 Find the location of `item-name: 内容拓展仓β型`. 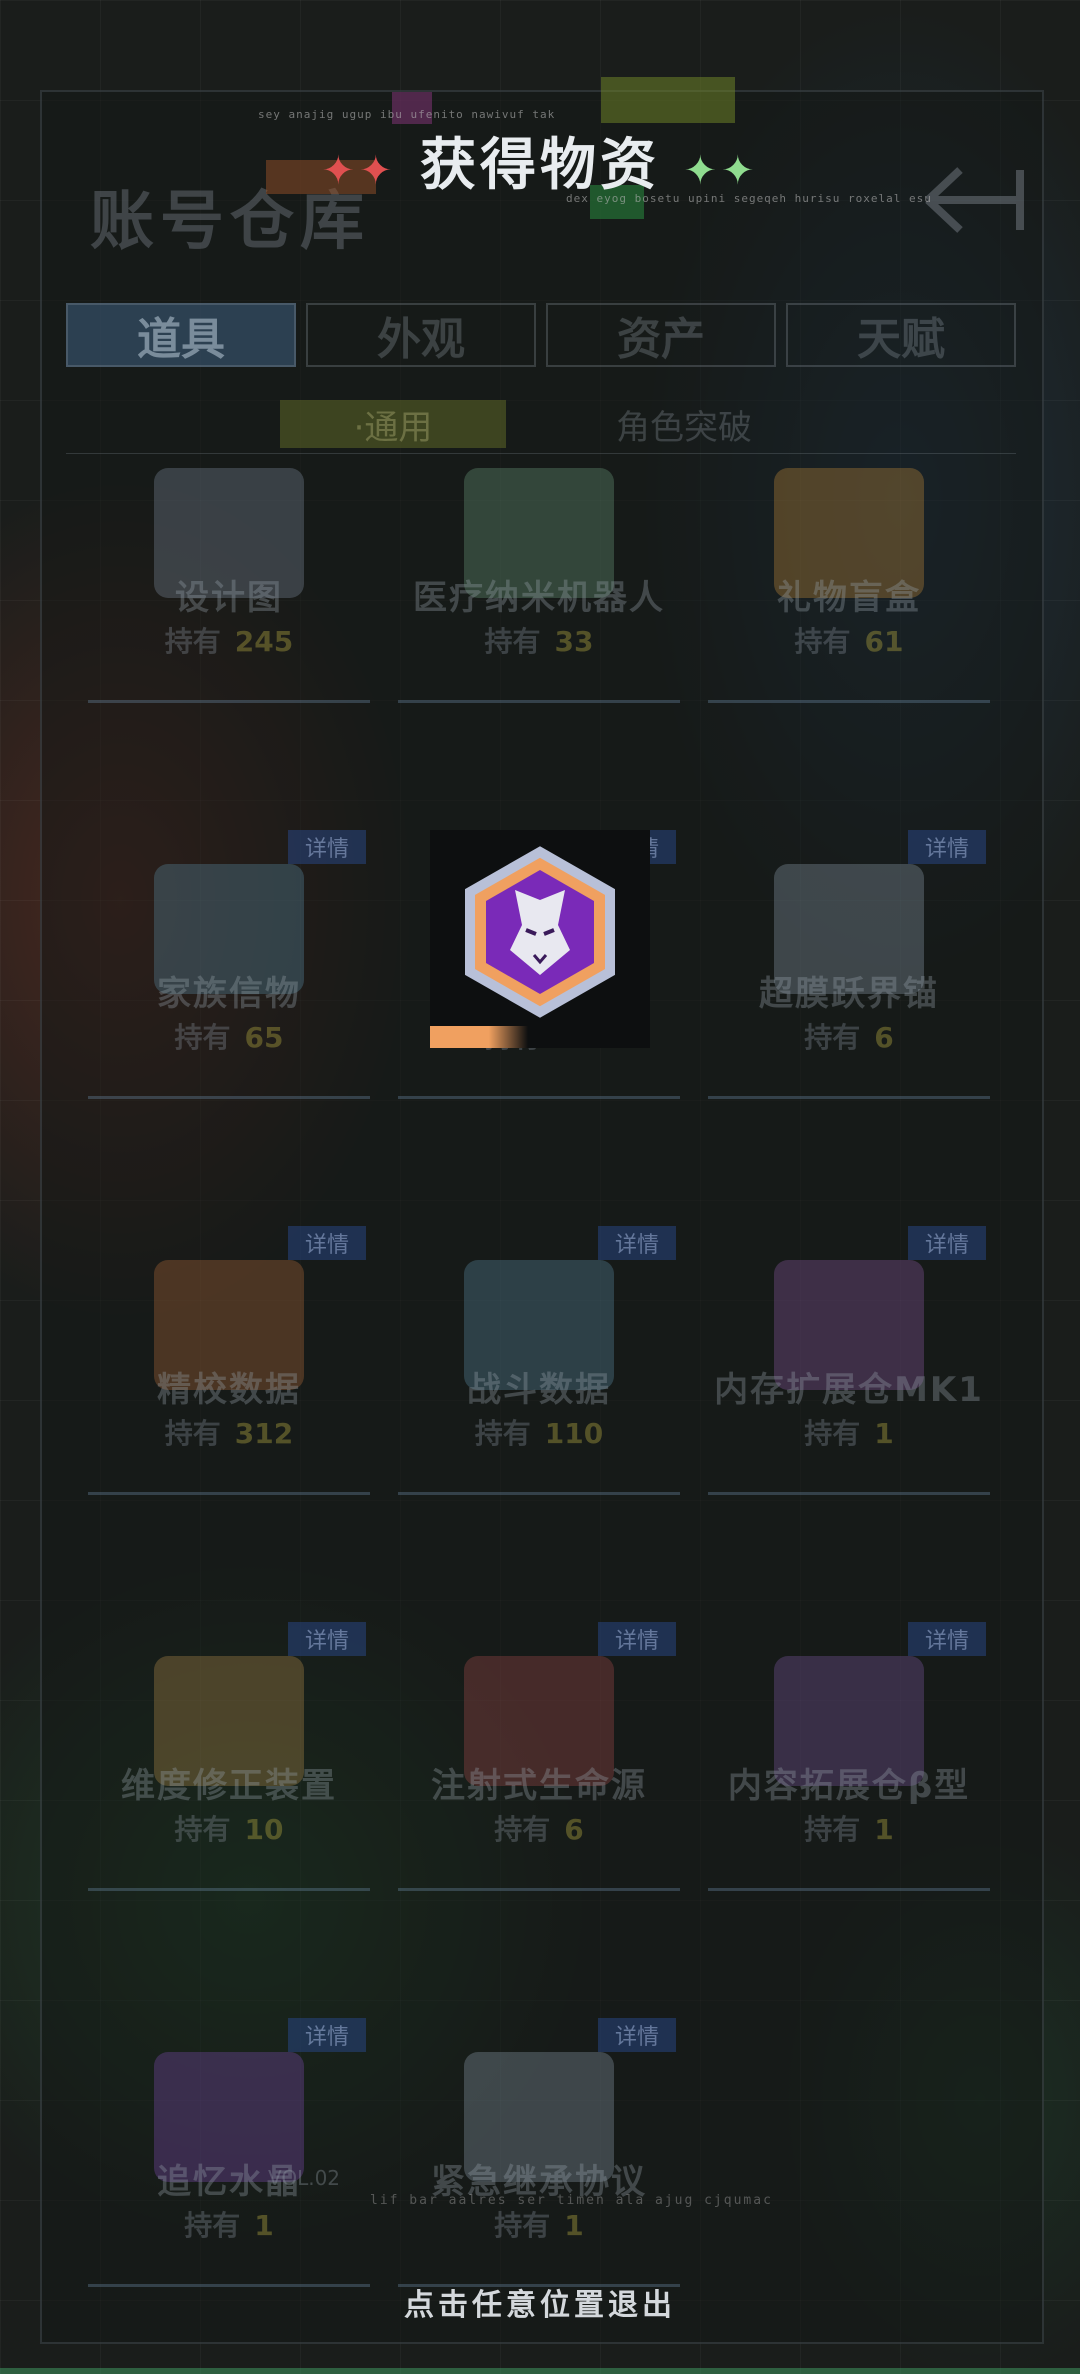

item-name: 内容拓展仓β型 is located at coordinates (849, 1786).